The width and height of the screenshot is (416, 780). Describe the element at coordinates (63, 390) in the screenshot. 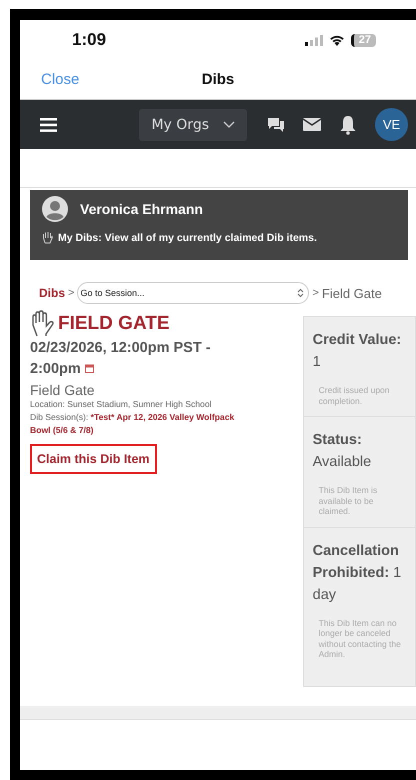

I see `item-subtitle: Field Gate` at that location.